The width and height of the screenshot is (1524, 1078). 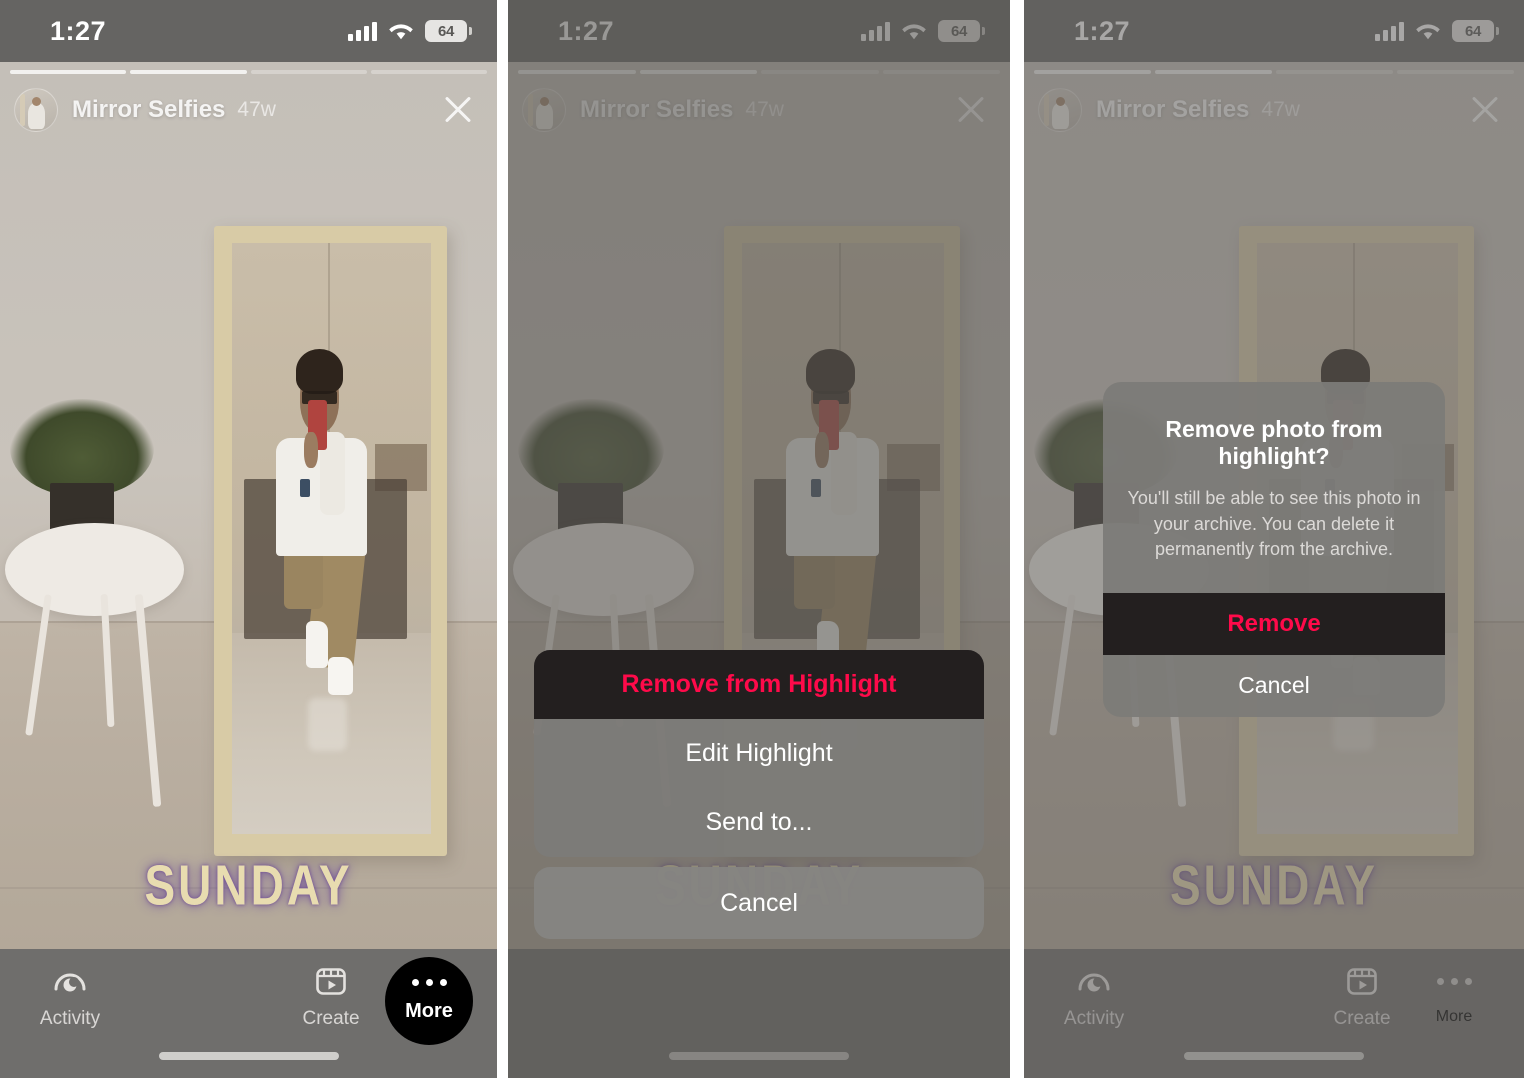 I want to click on action-sheet-cancel-button: Cancel, so click(x=759, y=903).